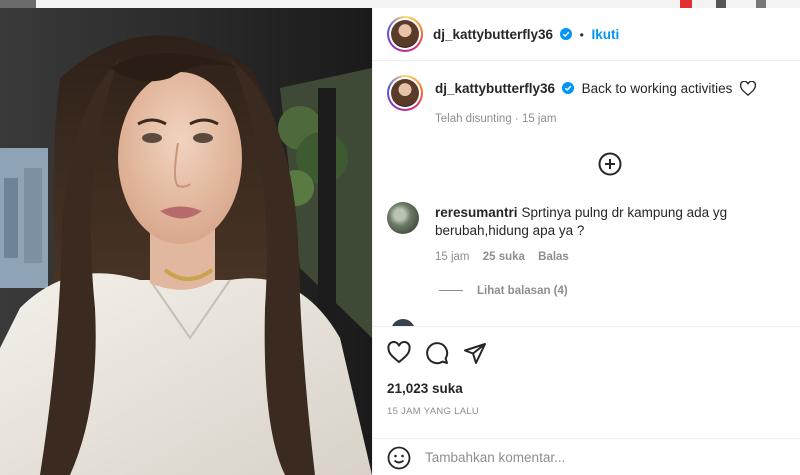 This screenshot has height=475, width=800. I want to click on replies-divider, so click(451, 290).